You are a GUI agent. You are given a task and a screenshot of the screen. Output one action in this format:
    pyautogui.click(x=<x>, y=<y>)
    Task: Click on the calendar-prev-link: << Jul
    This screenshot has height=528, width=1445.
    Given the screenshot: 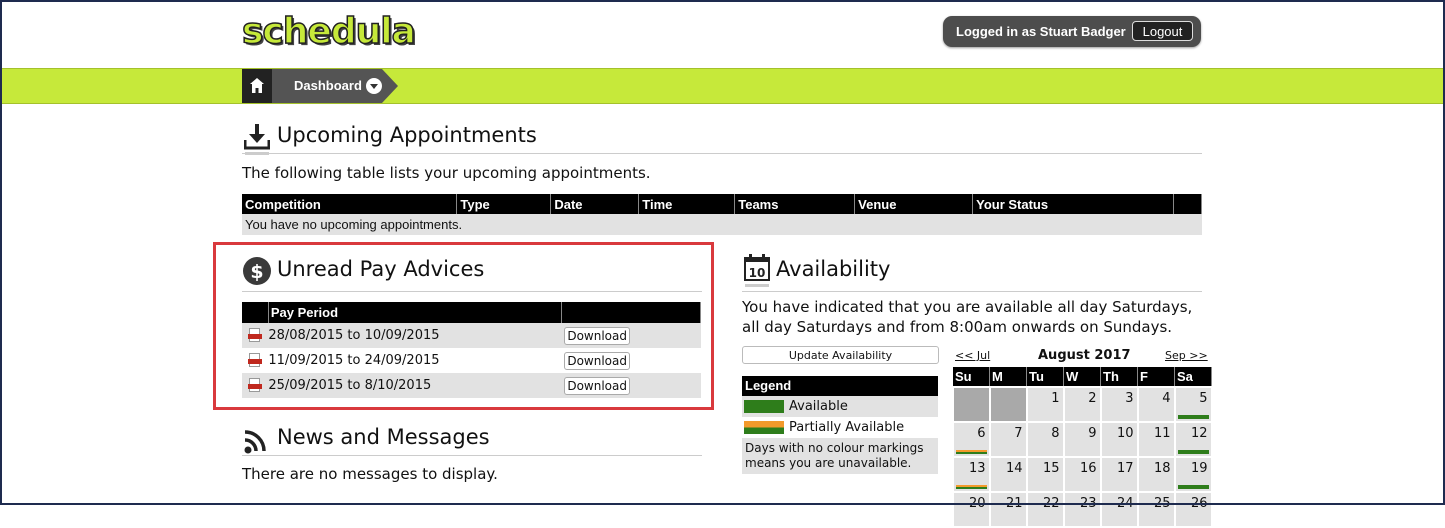 What is the action you would take?
    pyautogui.click(x=972, y=355)
    